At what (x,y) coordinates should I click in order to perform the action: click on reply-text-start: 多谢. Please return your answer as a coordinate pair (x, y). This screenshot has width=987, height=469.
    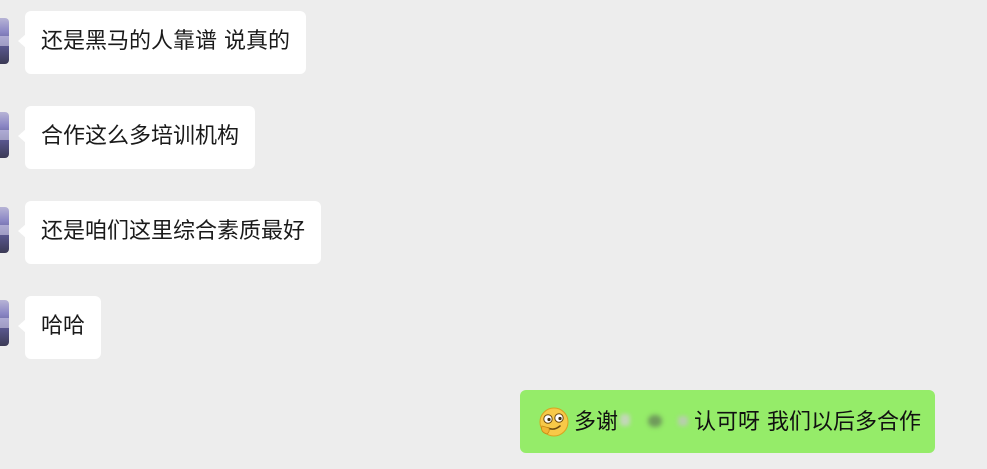
    Looking at the image, I should click on (596, 422).